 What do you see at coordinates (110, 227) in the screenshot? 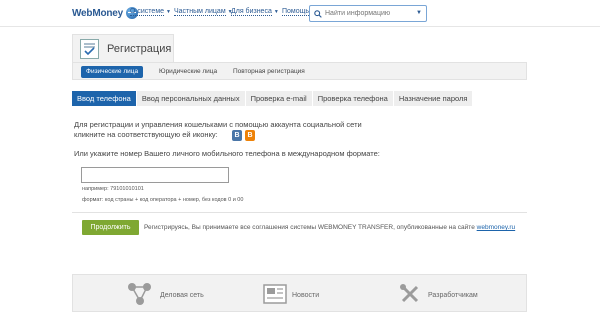
I see `continue-button: Продолжить` at bounding box center [110, 227].